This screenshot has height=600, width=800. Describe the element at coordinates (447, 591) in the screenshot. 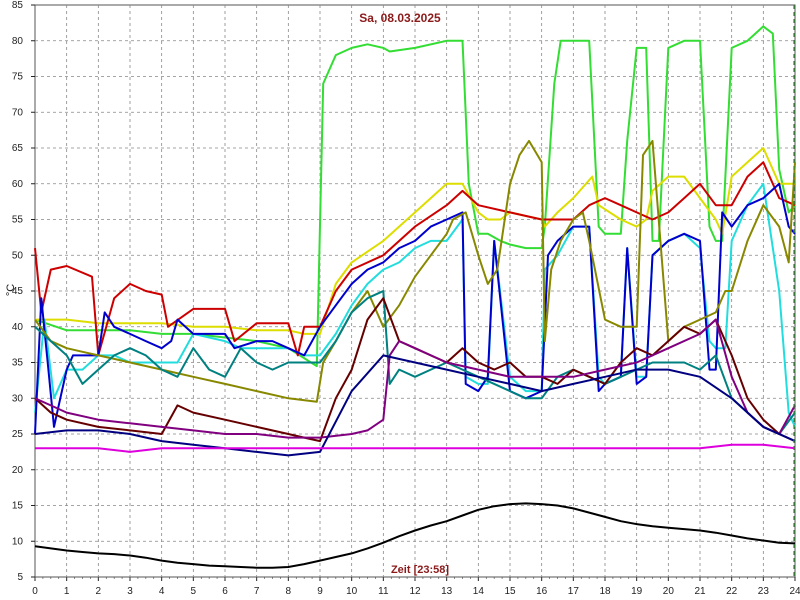

I see `x-tick-label: 13` at that location.